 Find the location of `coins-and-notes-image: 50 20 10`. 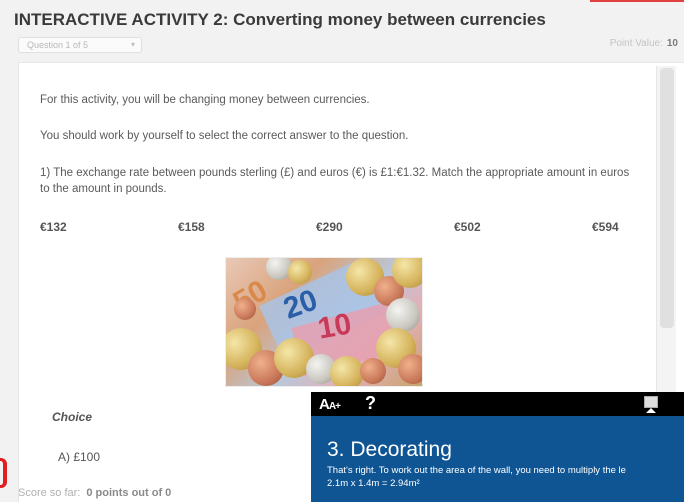

coins-and-notes-image: 50 20 10 is located at coordinates (324, 322).